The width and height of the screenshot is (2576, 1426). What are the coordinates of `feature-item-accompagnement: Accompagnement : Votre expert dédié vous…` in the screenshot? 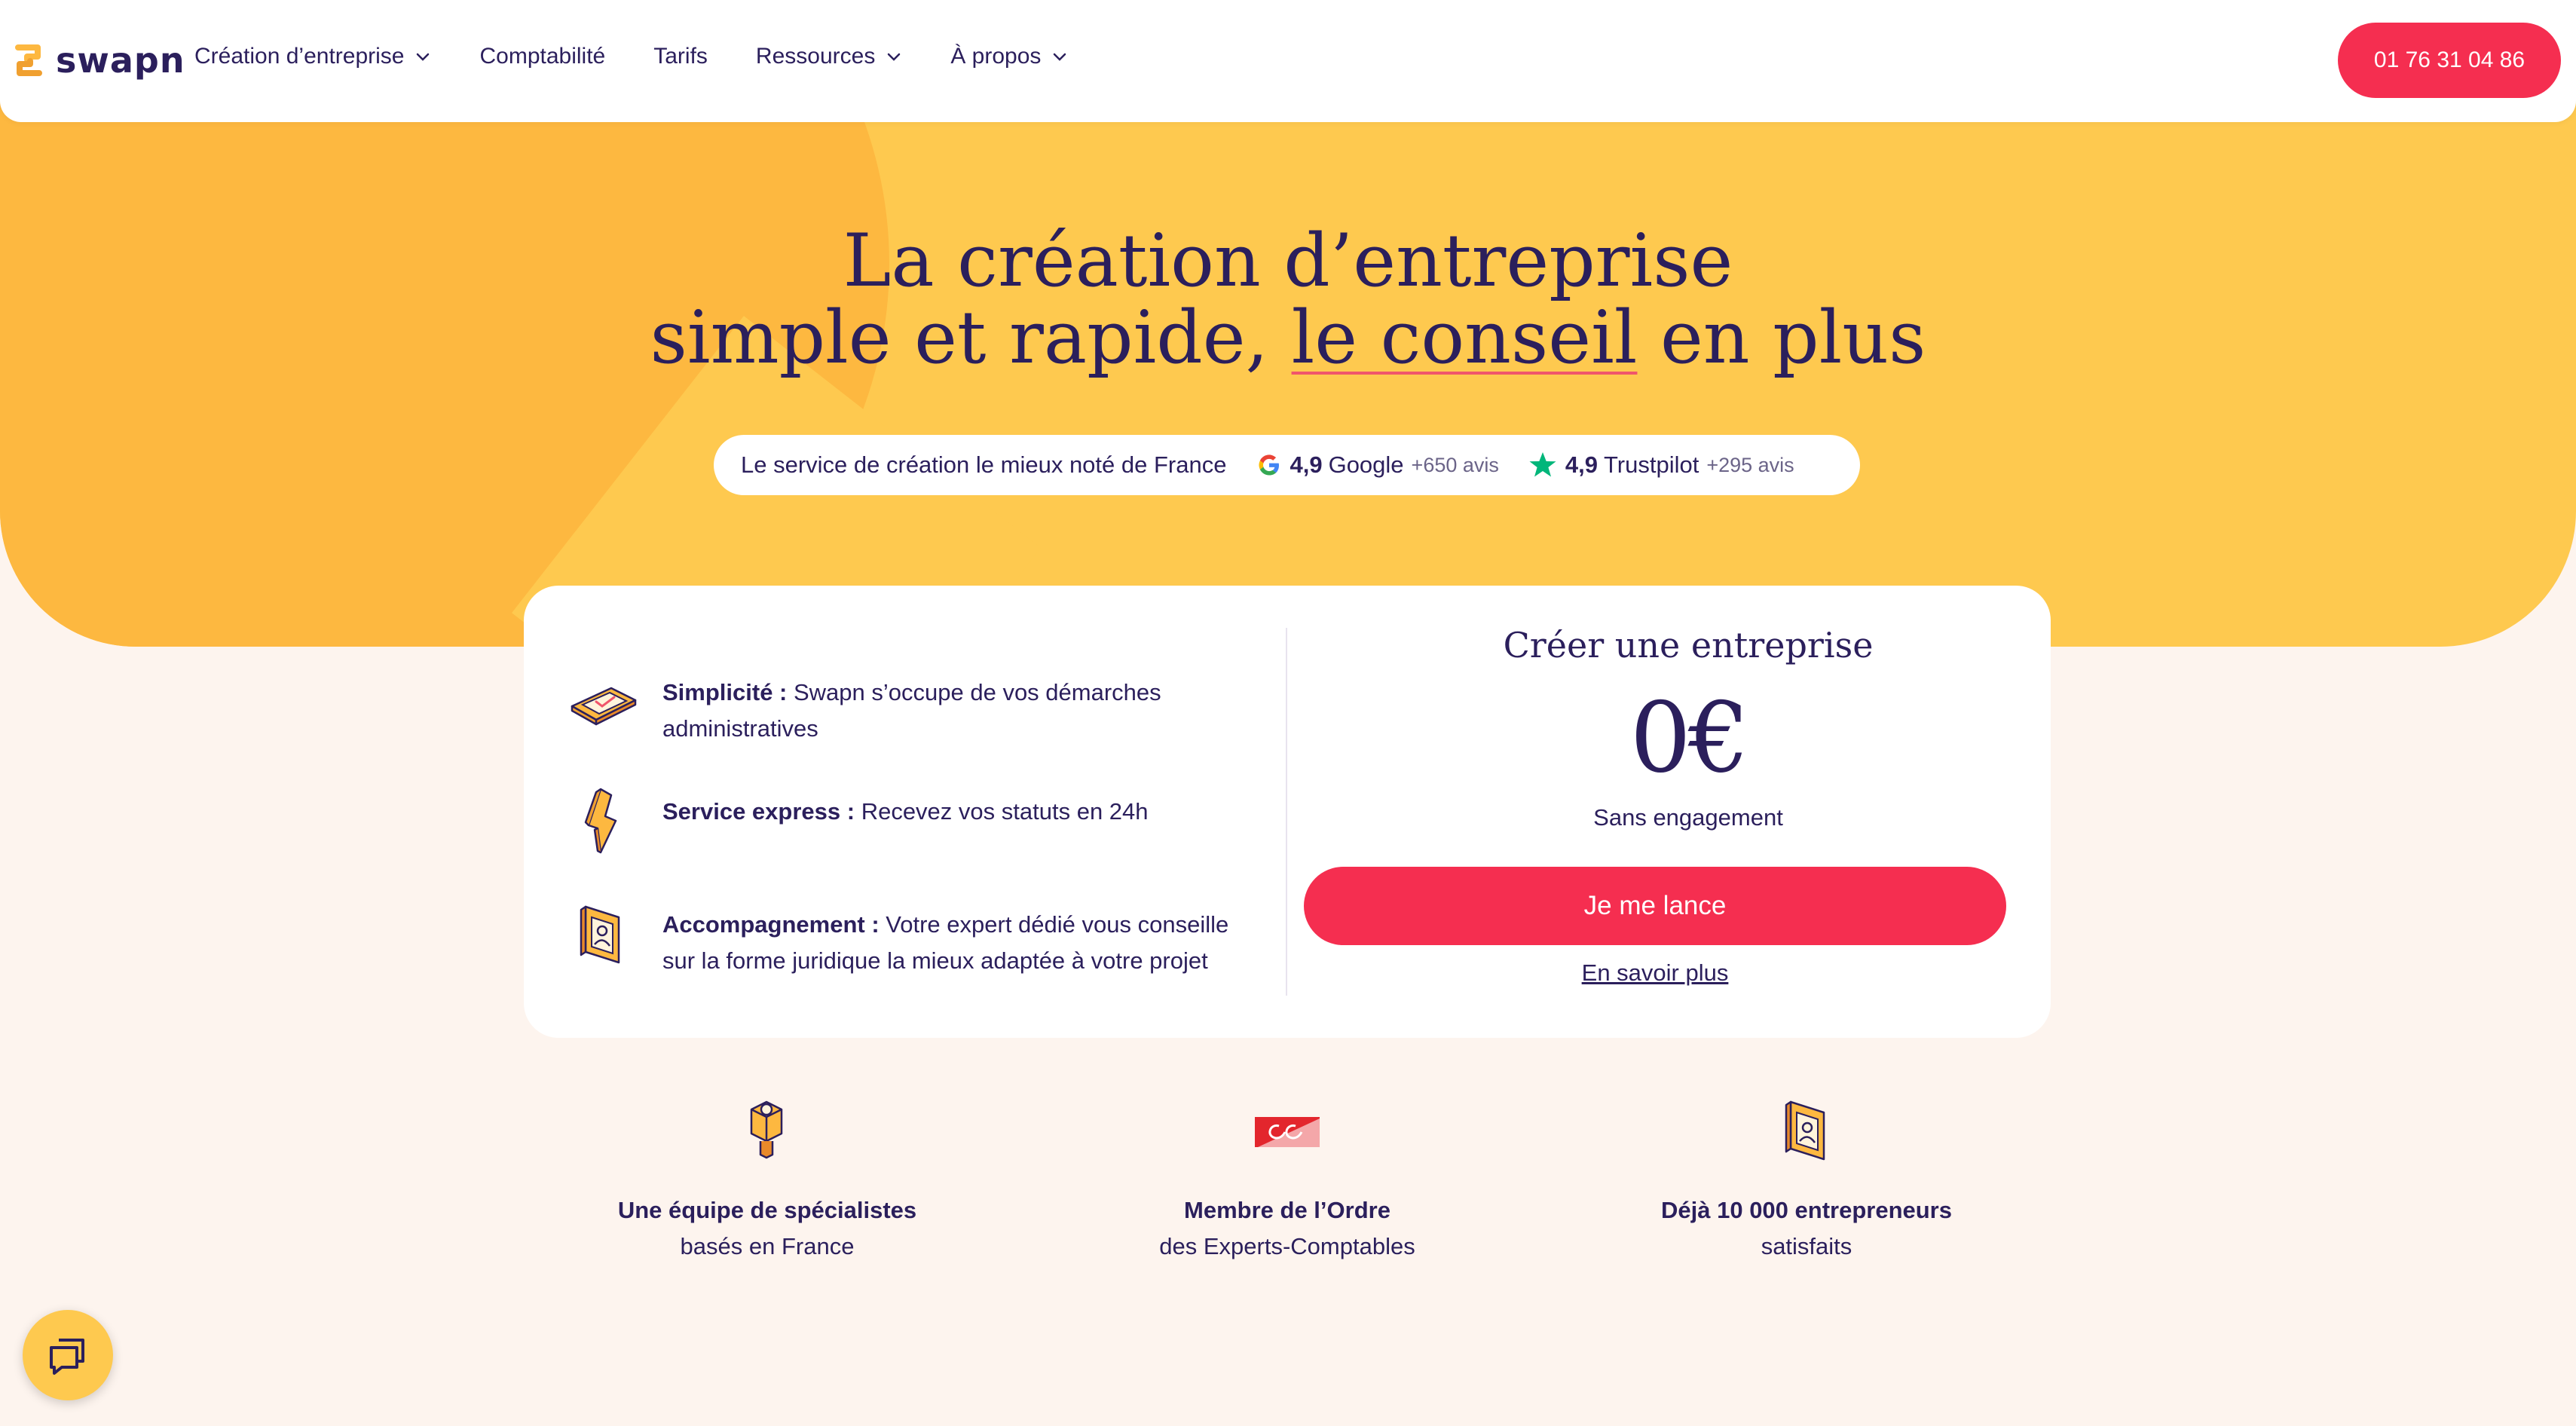 It's located at (912, 942).